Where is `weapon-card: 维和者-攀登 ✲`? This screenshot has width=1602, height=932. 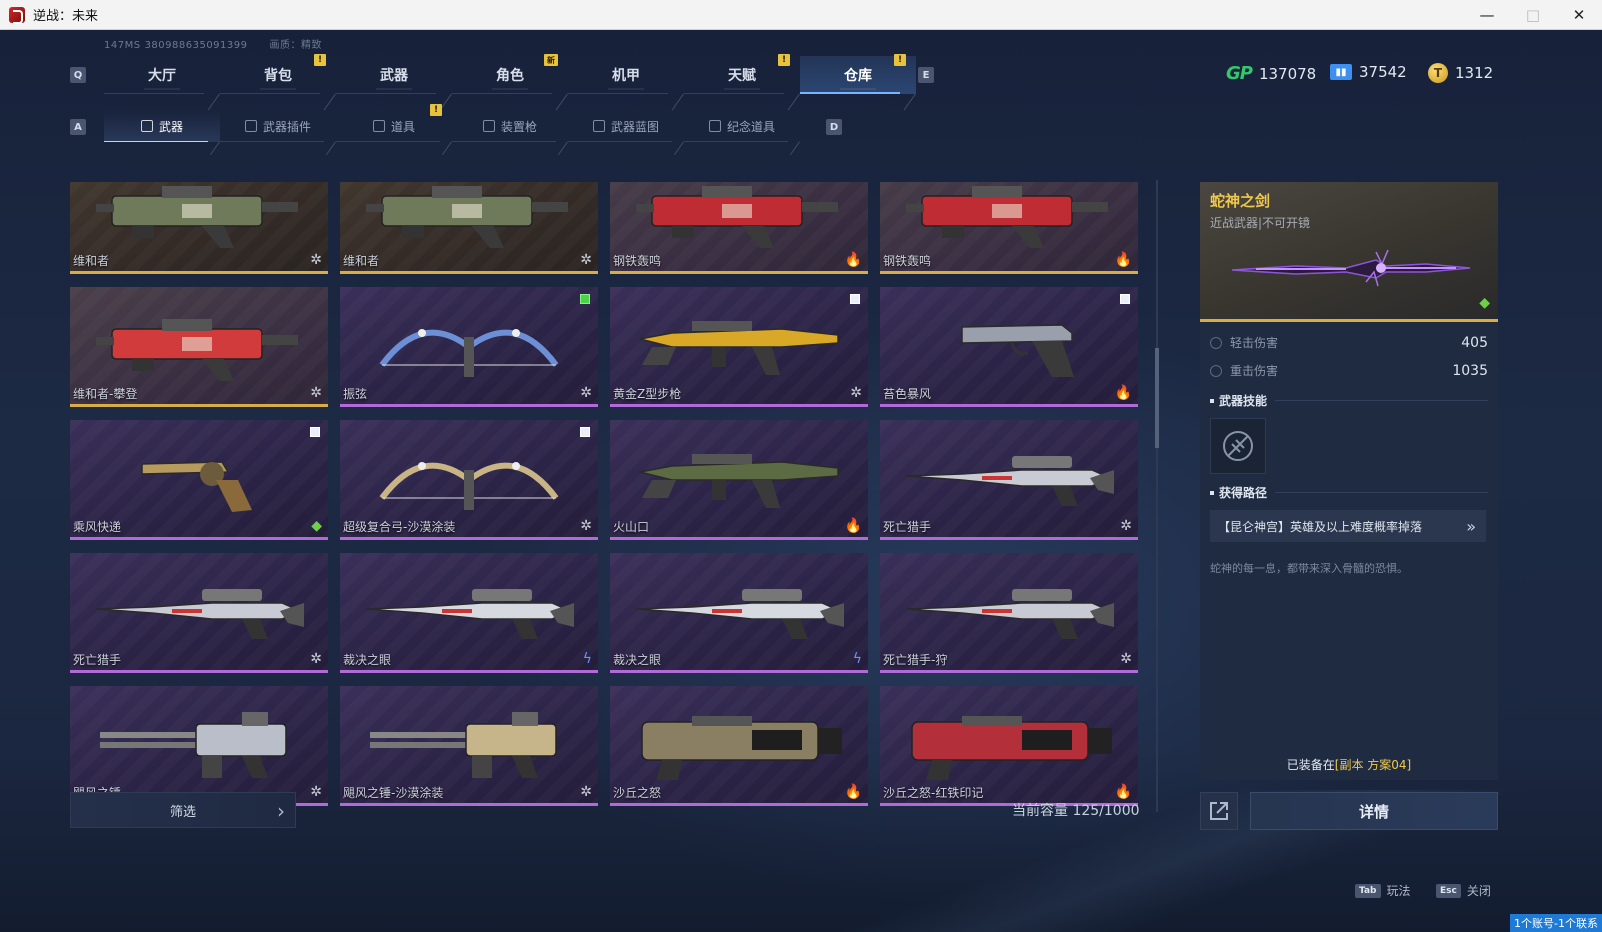
weapon-card: 维和者-攀登 ✲ is located at coordinates (199, 347).